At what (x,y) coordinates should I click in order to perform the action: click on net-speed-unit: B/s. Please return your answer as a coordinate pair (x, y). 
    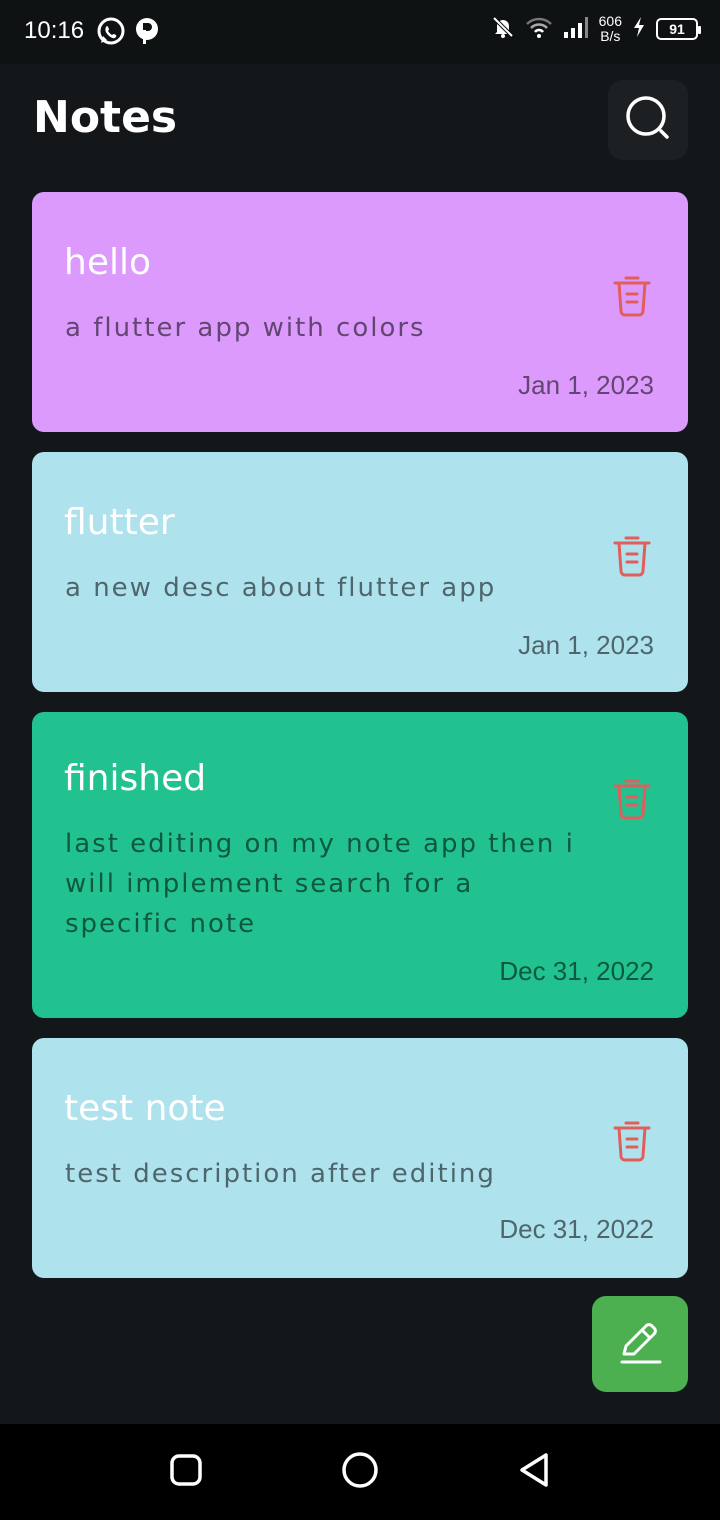
    Looking at the image, I should click on (610, 36).